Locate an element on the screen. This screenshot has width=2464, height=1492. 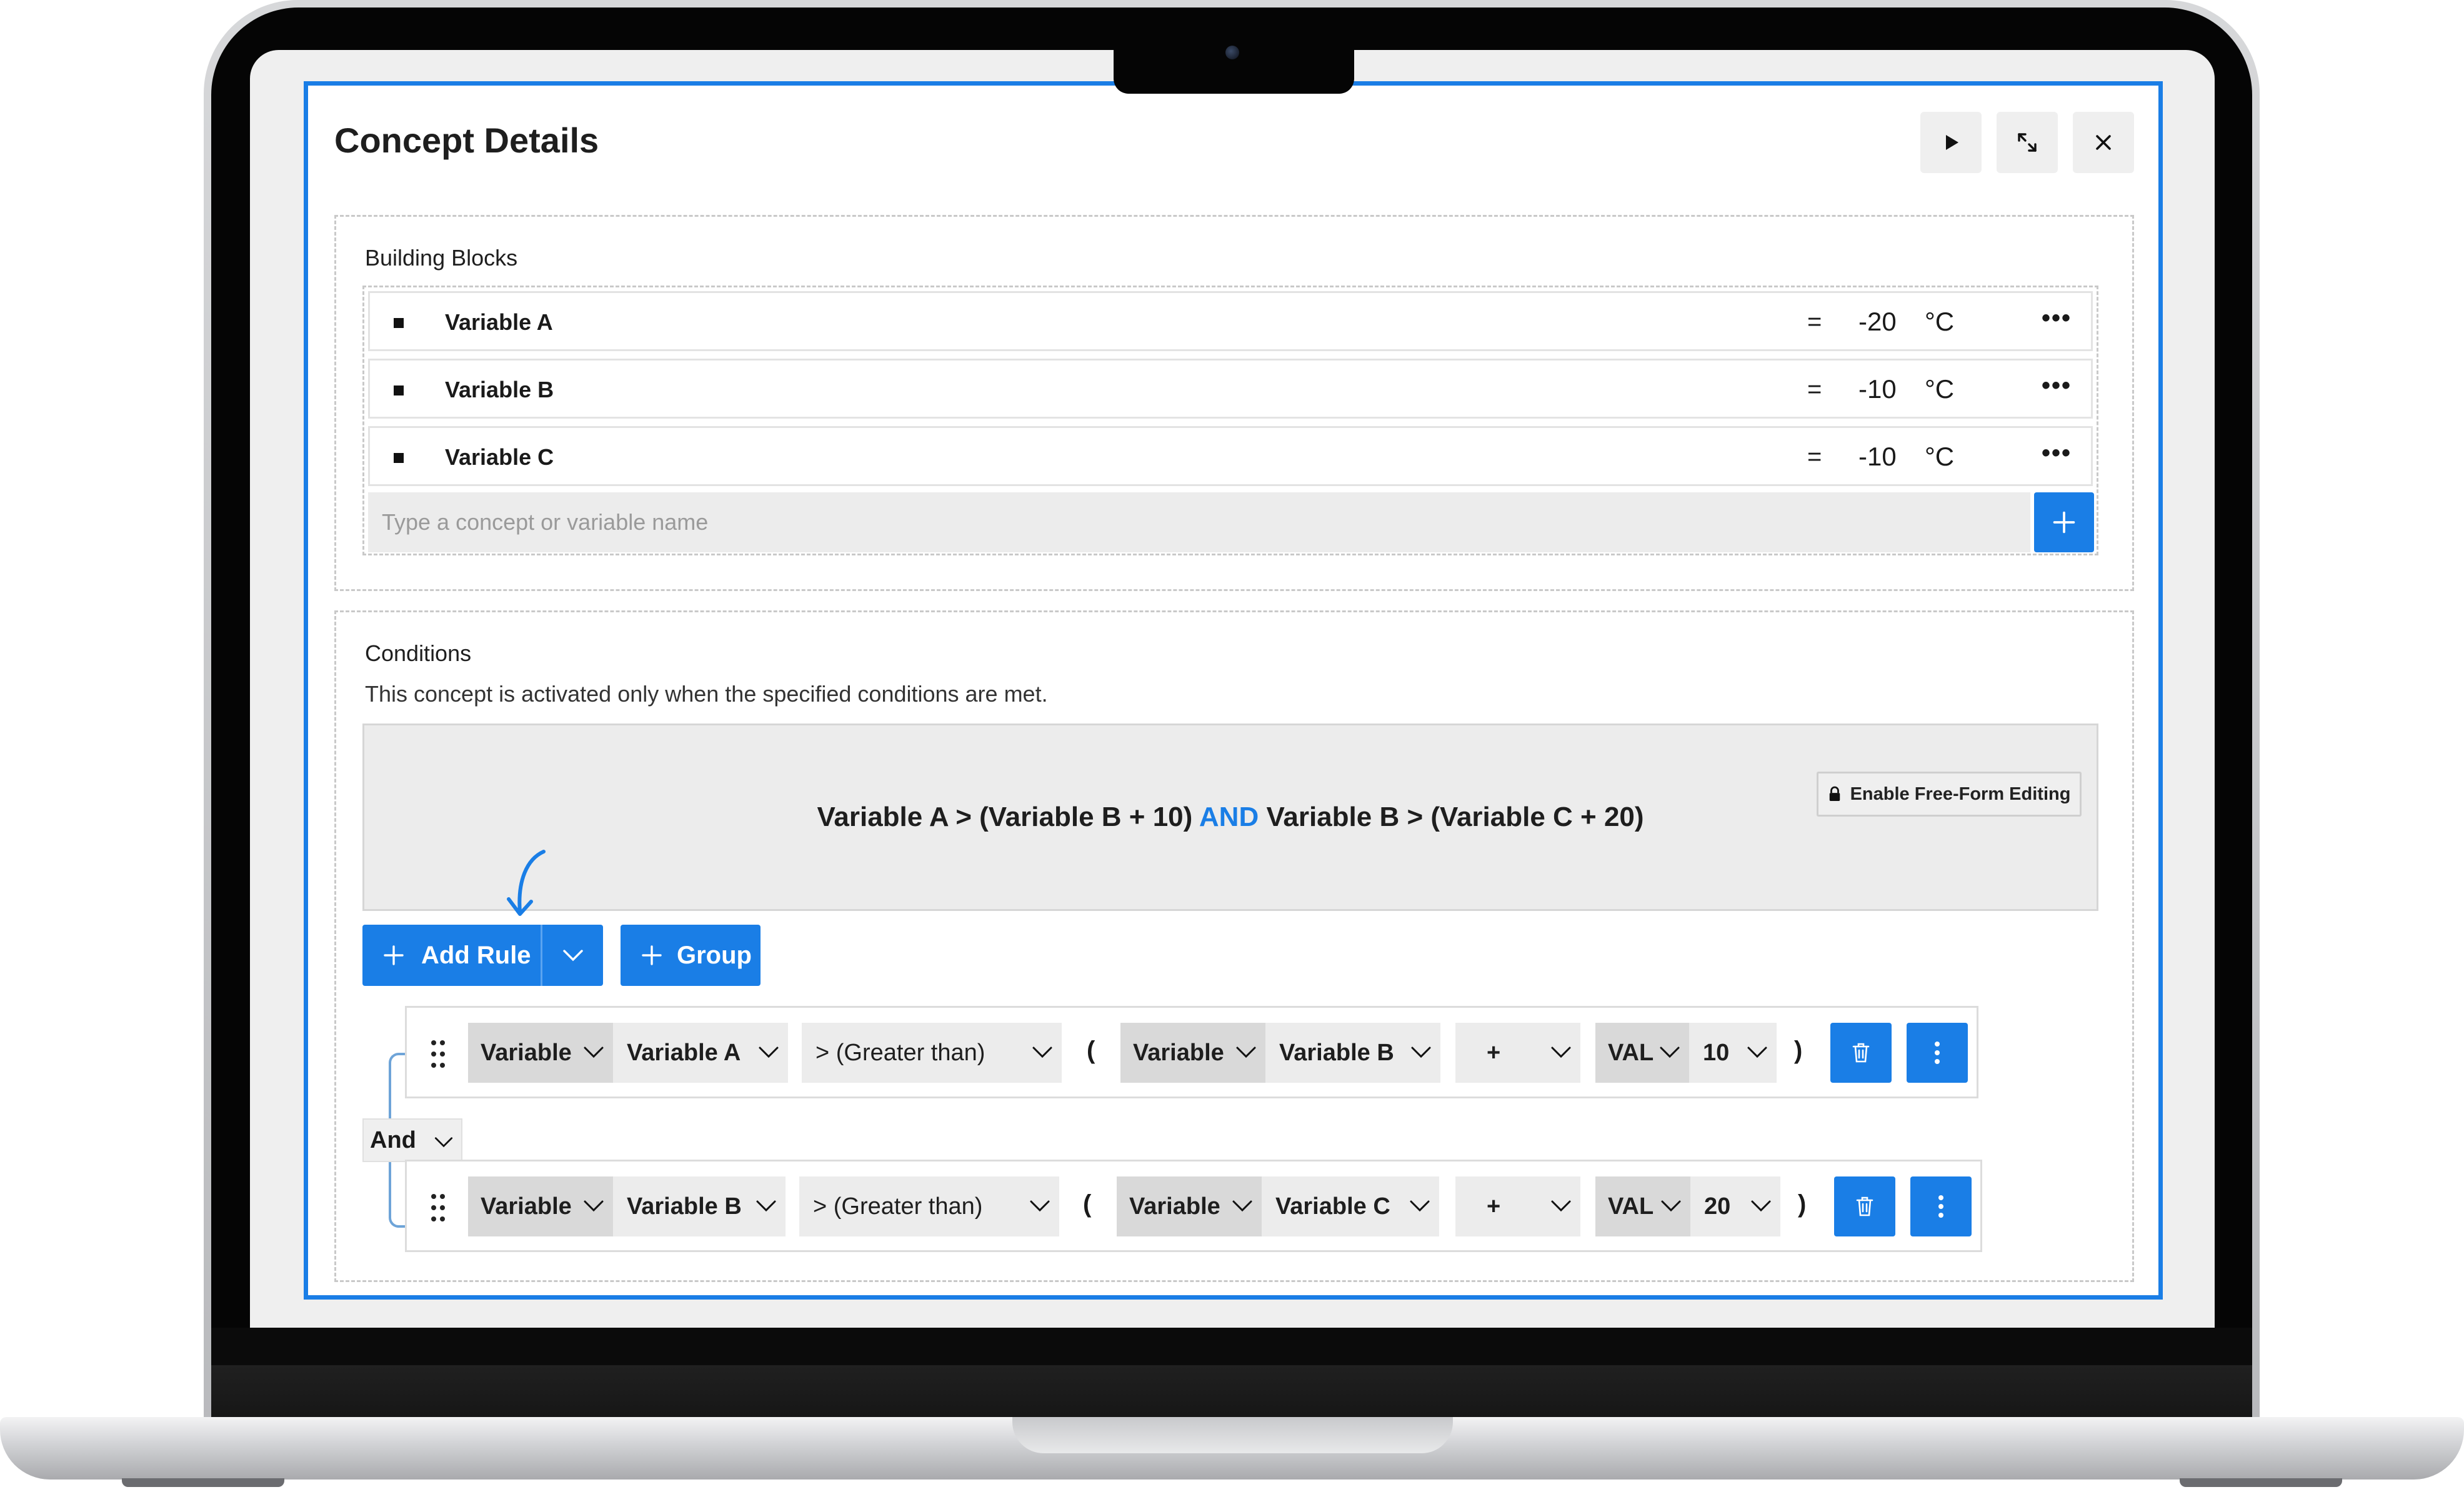
value-text: 10 is located at coordinates (1716, 1052).